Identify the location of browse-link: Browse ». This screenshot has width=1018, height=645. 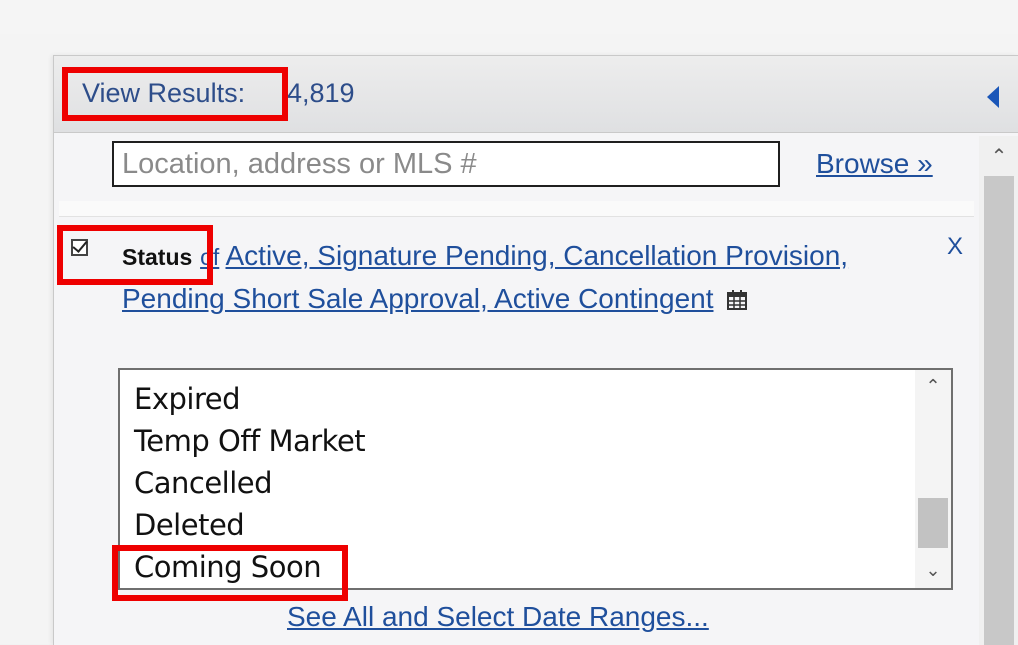
(874, 164).